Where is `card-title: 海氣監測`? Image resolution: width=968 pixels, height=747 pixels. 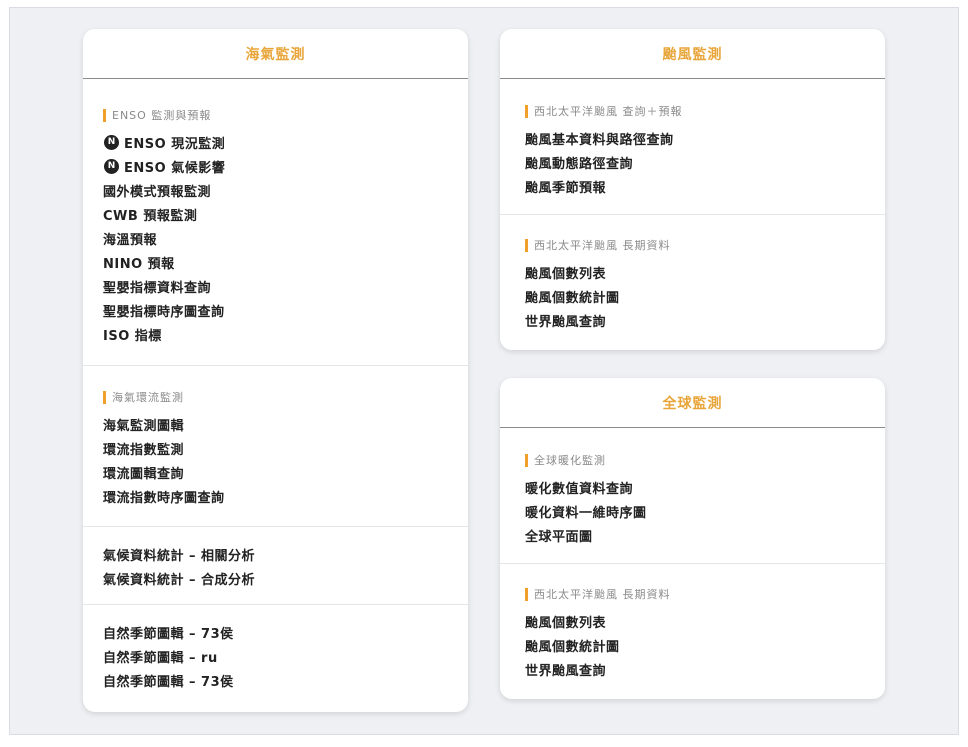 card-title: 海氣監測 is located at coordinates (275, 54).